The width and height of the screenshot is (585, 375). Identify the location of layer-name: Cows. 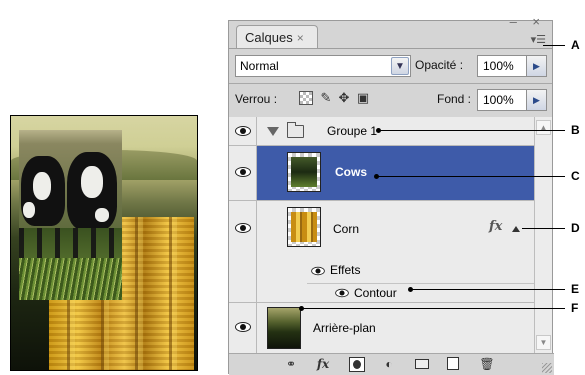
(351, 172).